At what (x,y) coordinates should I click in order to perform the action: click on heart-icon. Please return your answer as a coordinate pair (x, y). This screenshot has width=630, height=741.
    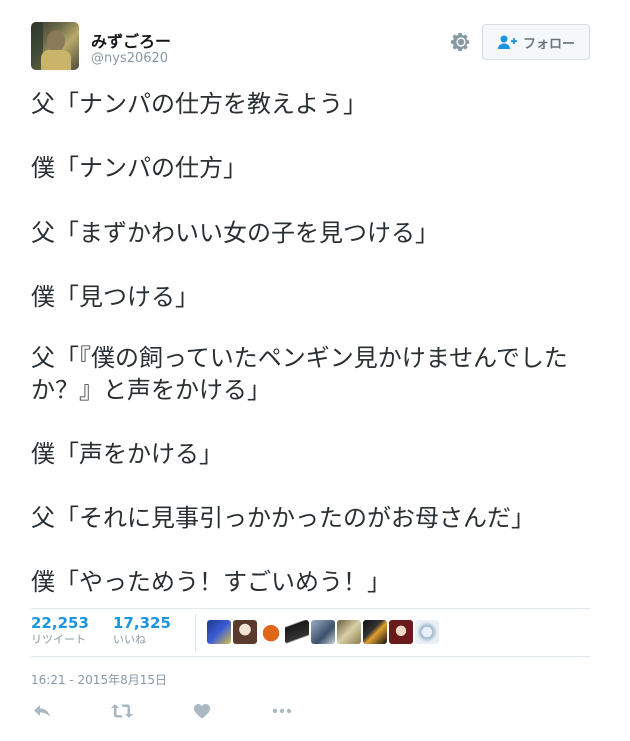
    Looking at the image, I should click on (202, 711).